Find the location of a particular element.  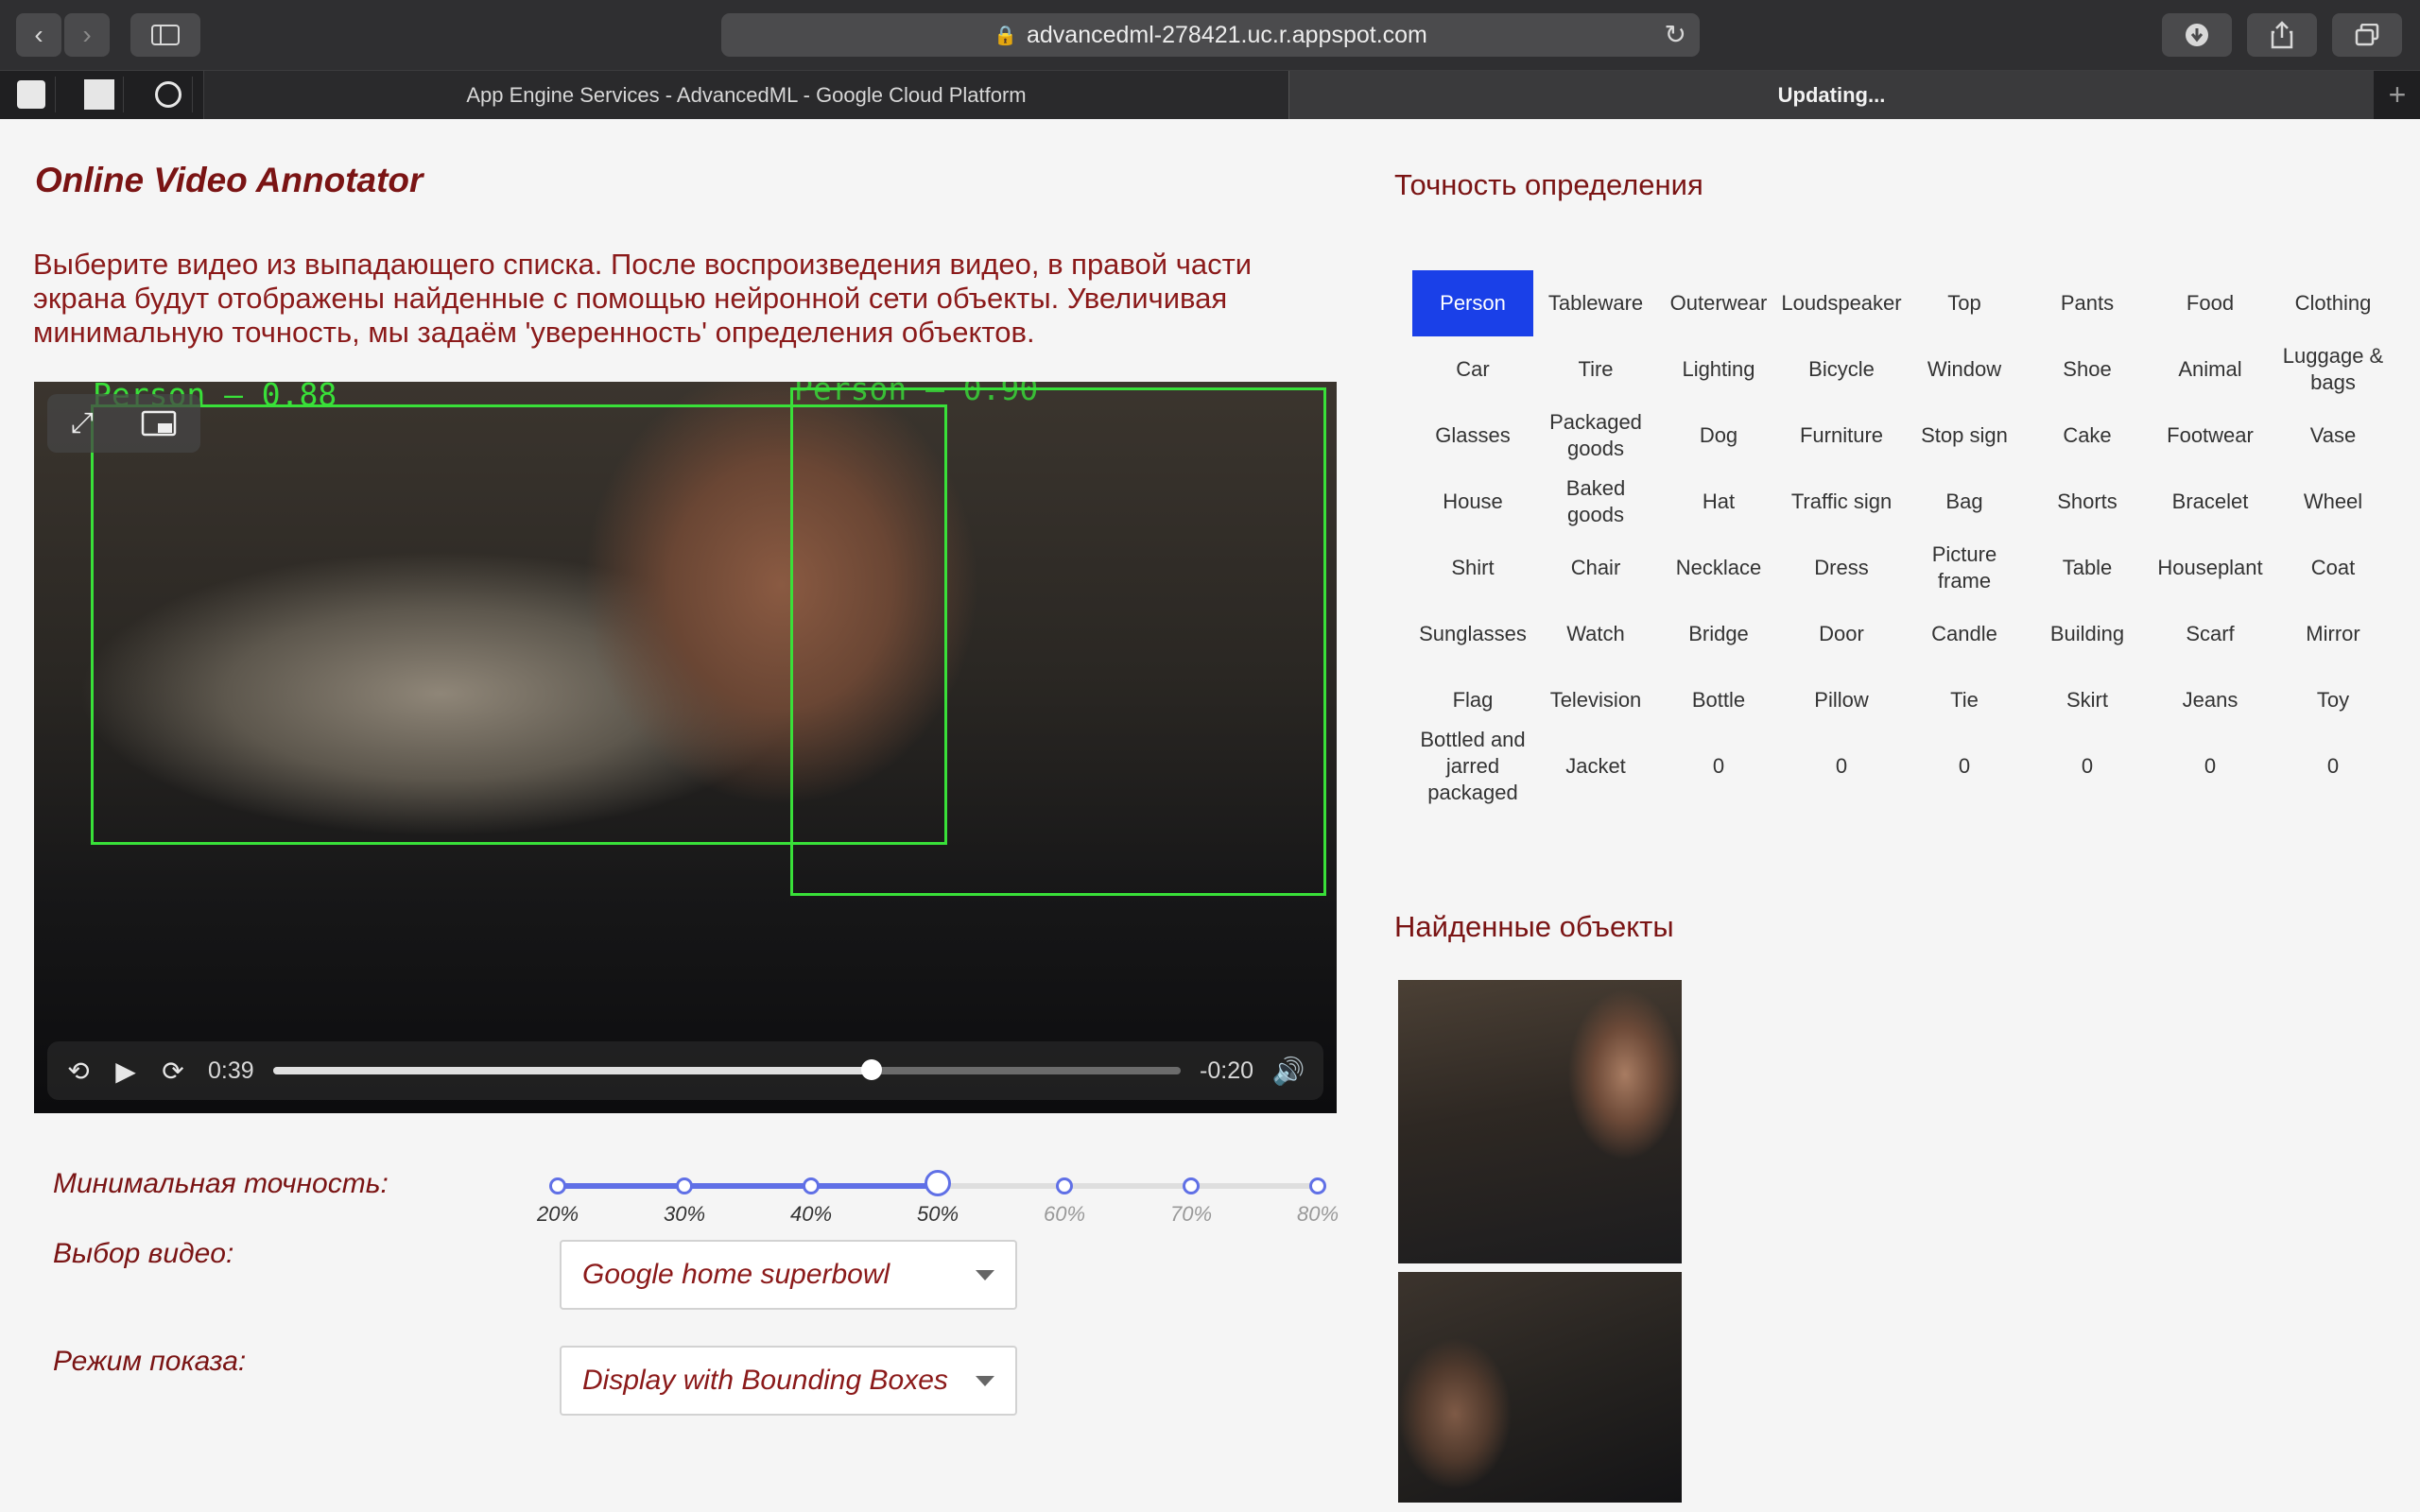

label-cell: Vase is located at coordinates (2333, 436).